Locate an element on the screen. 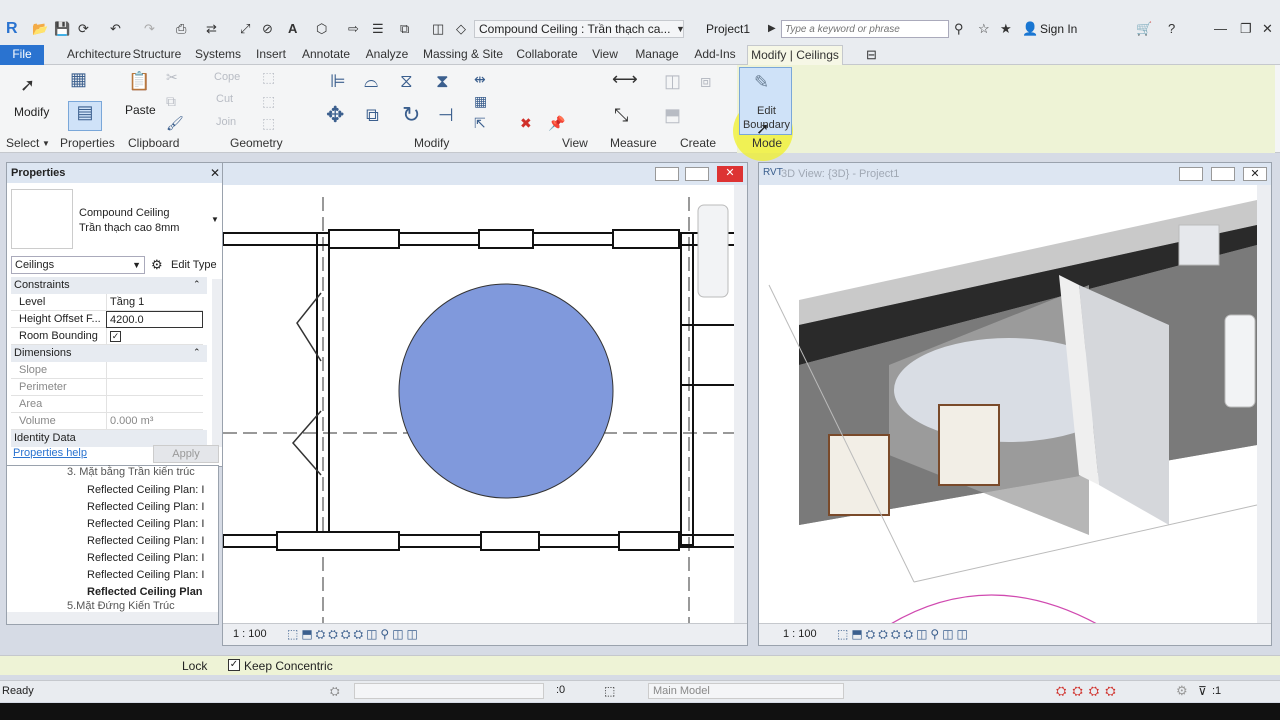 Image resolution: width=1280 pixels, height=720 pixels. mirror-draw-icon: ⧗ is located at coordinates (442, 81).